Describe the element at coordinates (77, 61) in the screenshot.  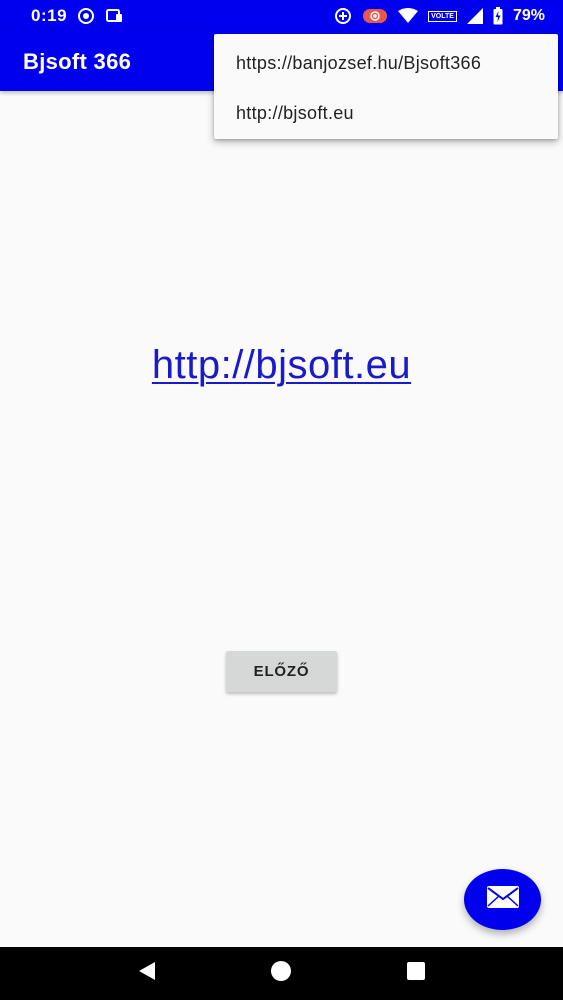
I see `app-title: Bjsoft 366` at that location.